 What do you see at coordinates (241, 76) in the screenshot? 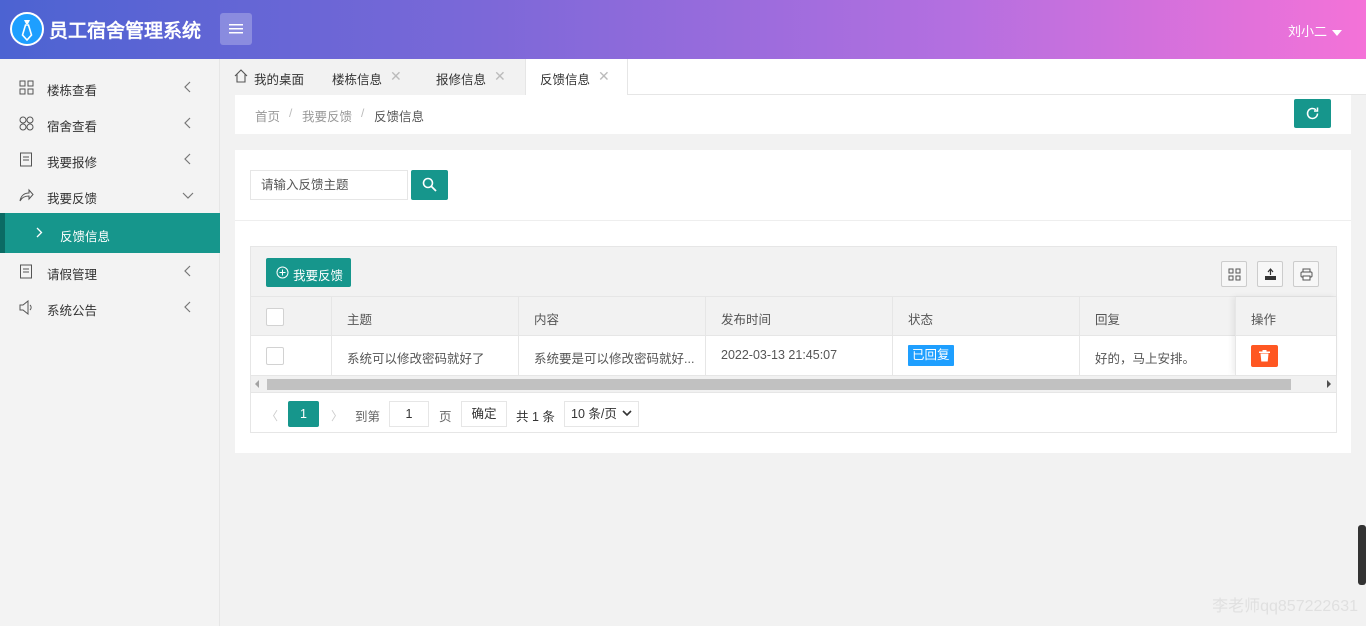
I see `home-icon` at bounding box center [241, 76].